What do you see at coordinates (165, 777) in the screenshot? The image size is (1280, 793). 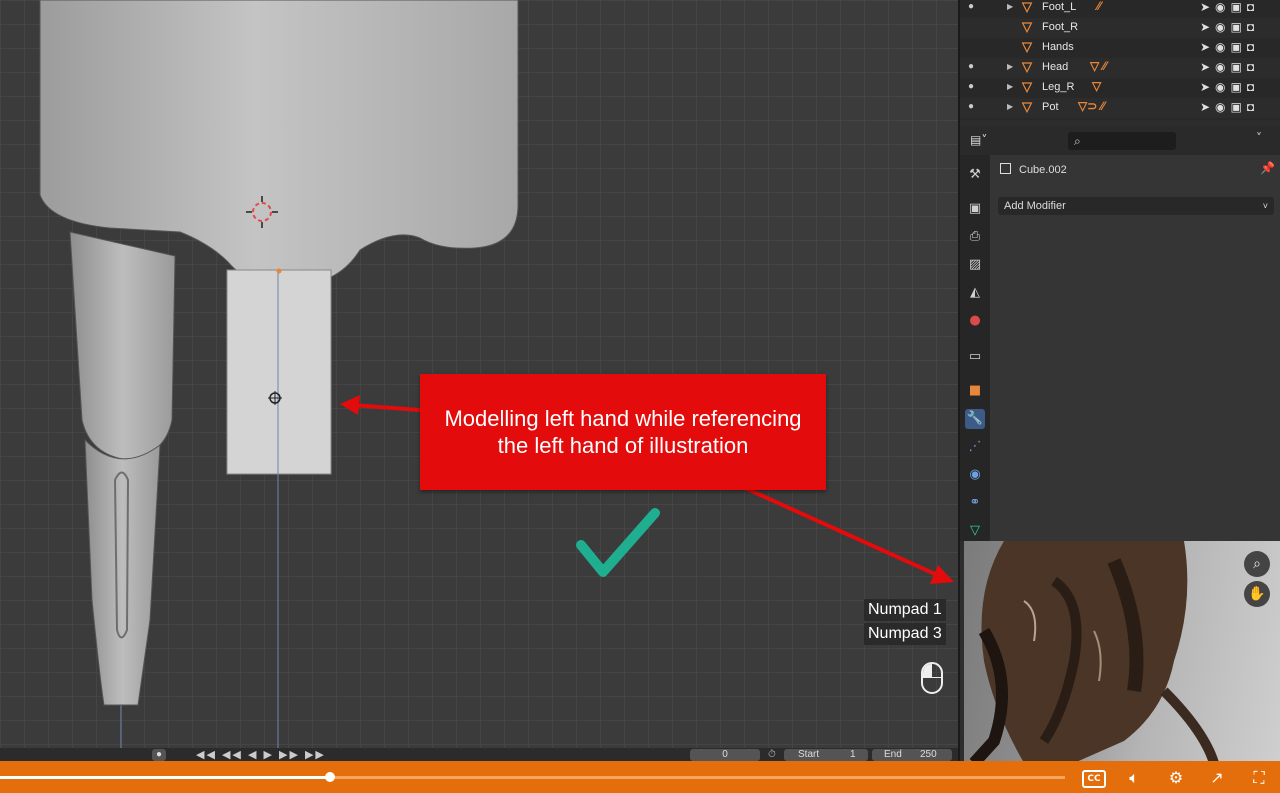 I see `progress-fill` at bounding box center [165, 777].